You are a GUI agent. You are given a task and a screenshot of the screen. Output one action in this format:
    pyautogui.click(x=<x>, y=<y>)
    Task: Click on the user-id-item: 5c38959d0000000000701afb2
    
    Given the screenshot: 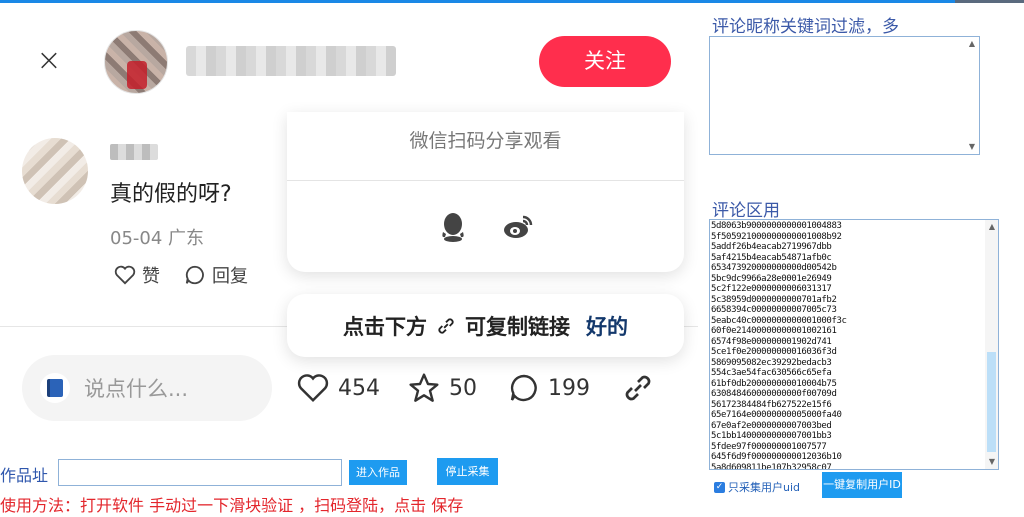 What is the action you would take?
    pyautogui.click(x=849, y=300)
    